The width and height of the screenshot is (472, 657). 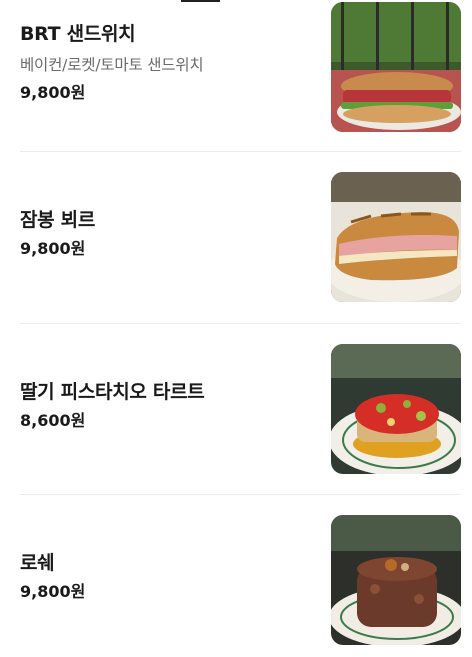 What do you see at coordinates (58, 220) in the screenshot?
I see `menu-item-name: 잠봉 뵈르` at bounding box center [58, 220].